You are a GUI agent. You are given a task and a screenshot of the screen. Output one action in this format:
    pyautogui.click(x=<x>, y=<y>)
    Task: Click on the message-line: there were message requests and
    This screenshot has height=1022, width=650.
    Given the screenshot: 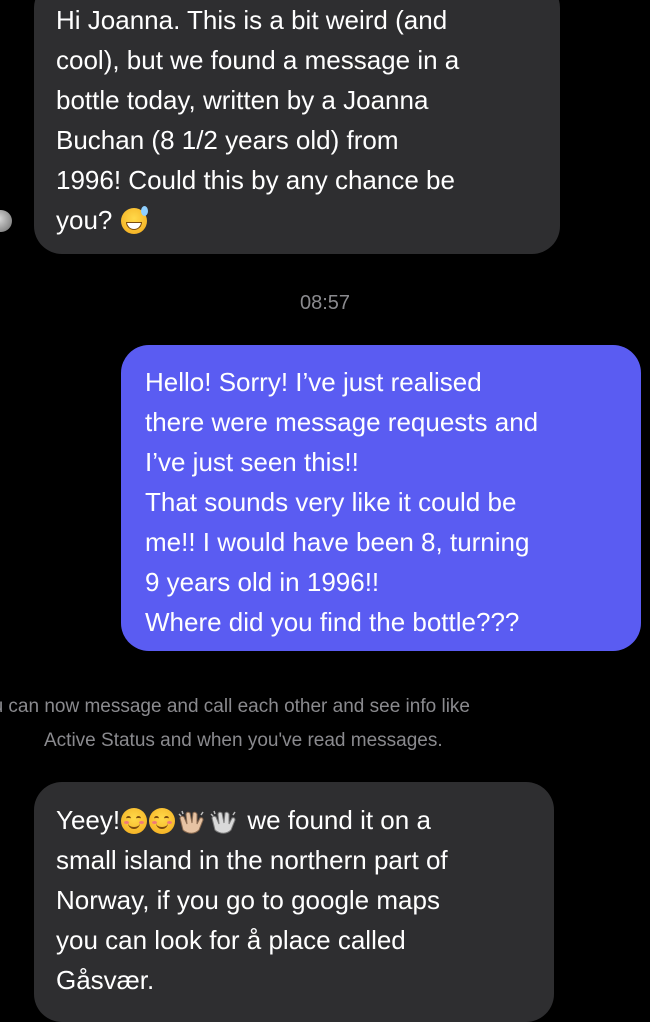 What is the action you would take?
    pyautogui.click(x=342, y=422)
    